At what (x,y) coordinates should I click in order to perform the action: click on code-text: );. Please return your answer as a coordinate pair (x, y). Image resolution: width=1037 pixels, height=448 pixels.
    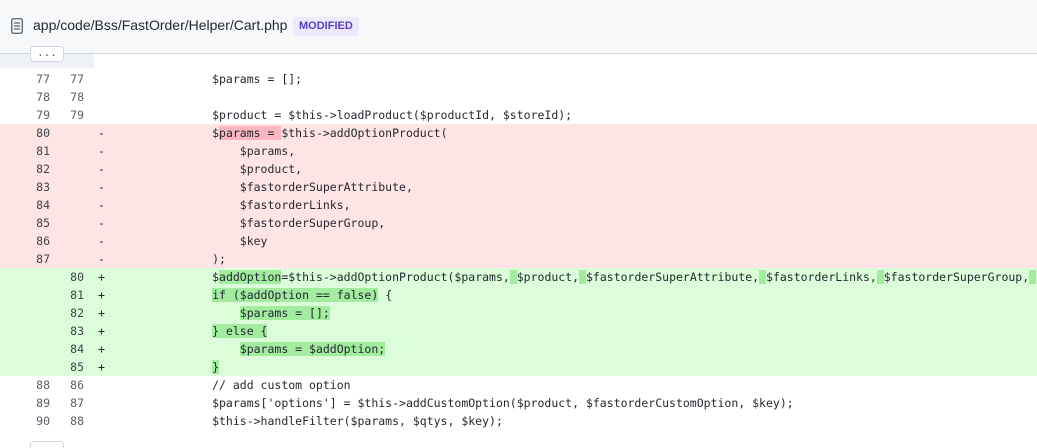
    Looking at the image, I should click on (177, 259).